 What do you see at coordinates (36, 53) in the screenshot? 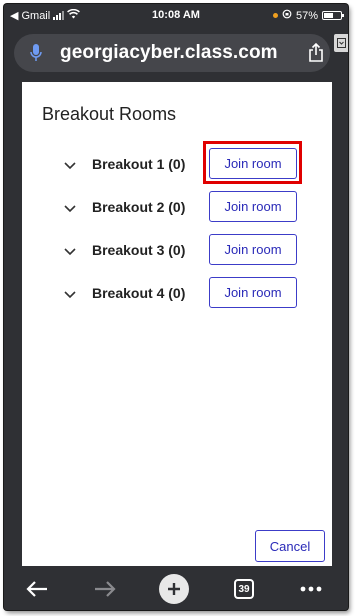
I see `microphone-icon` at bounding box center [36, 53].